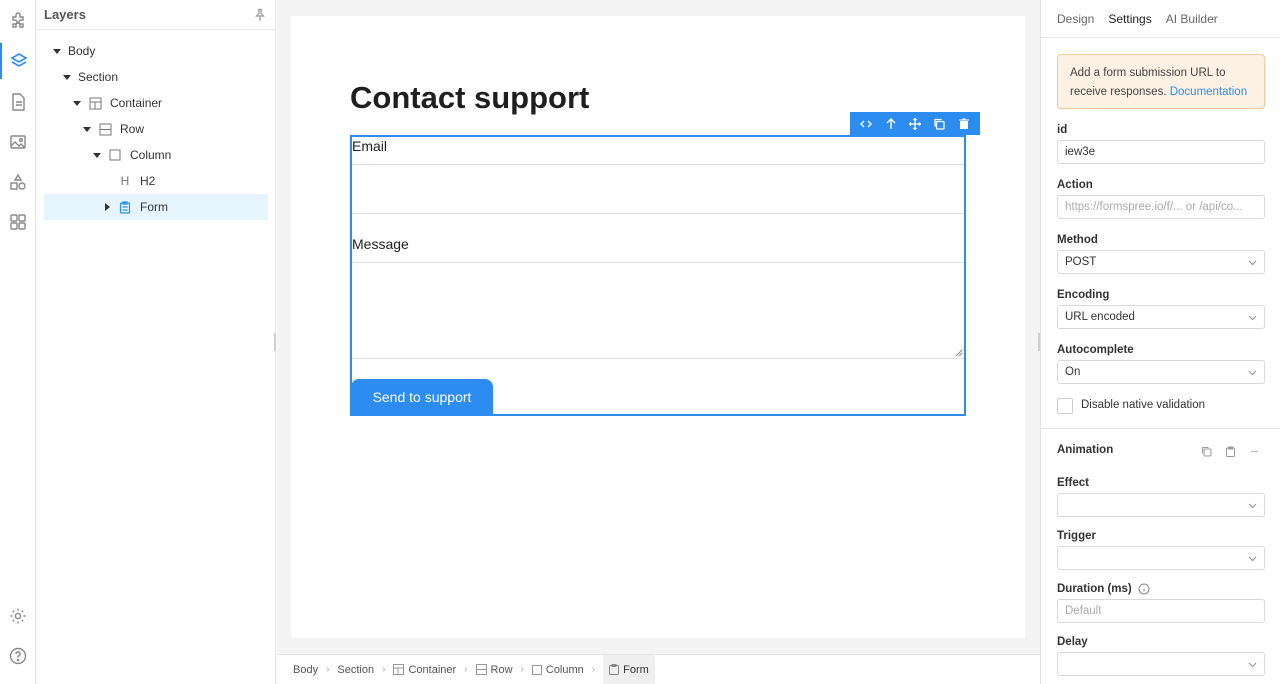  Describe the element at coordinates (658, 310) in the screenshot. I see `message-textarea` at that location.